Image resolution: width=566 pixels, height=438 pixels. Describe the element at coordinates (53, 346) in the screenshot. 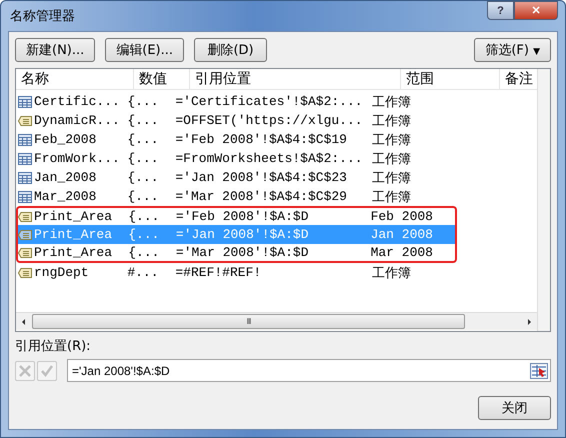

I see `refers-to-label: 引用位置(R):` at that location.